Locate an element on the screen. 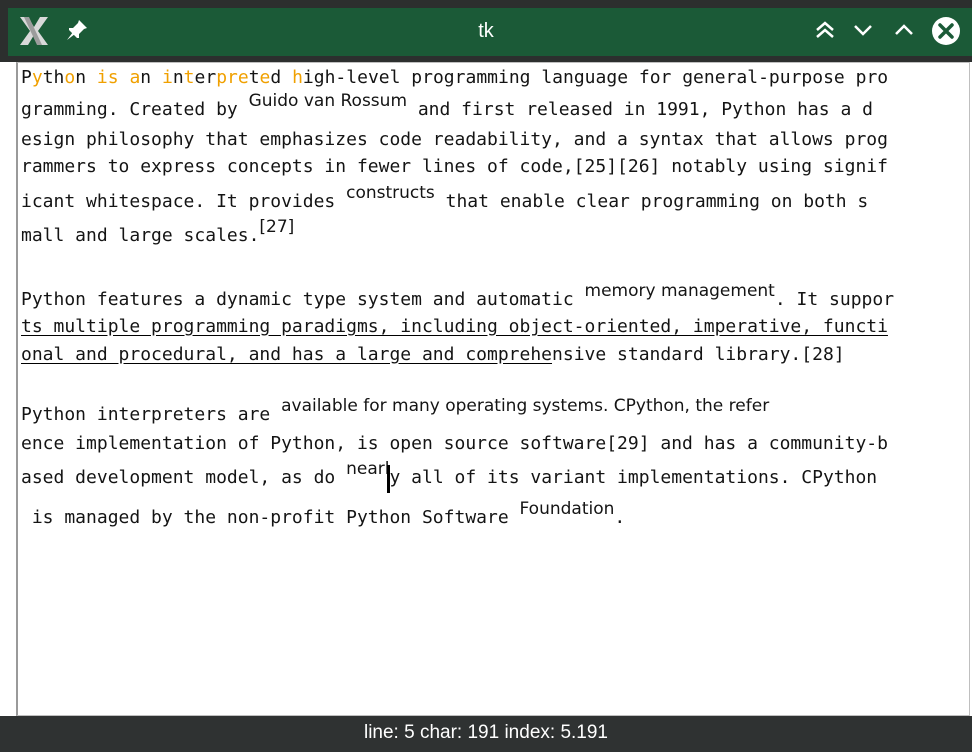  shade-button is located at coordinates (825, 30).